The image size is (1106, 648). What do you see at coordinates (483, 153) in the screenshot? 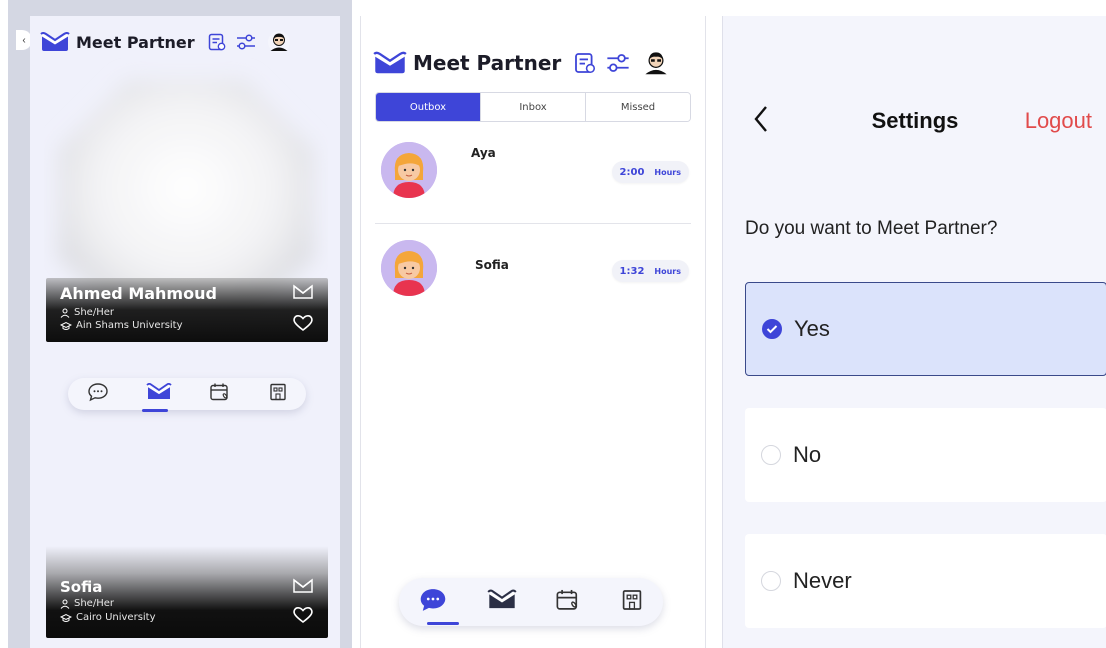
I see `request-name: Aya` at bounding box center [483, 153].